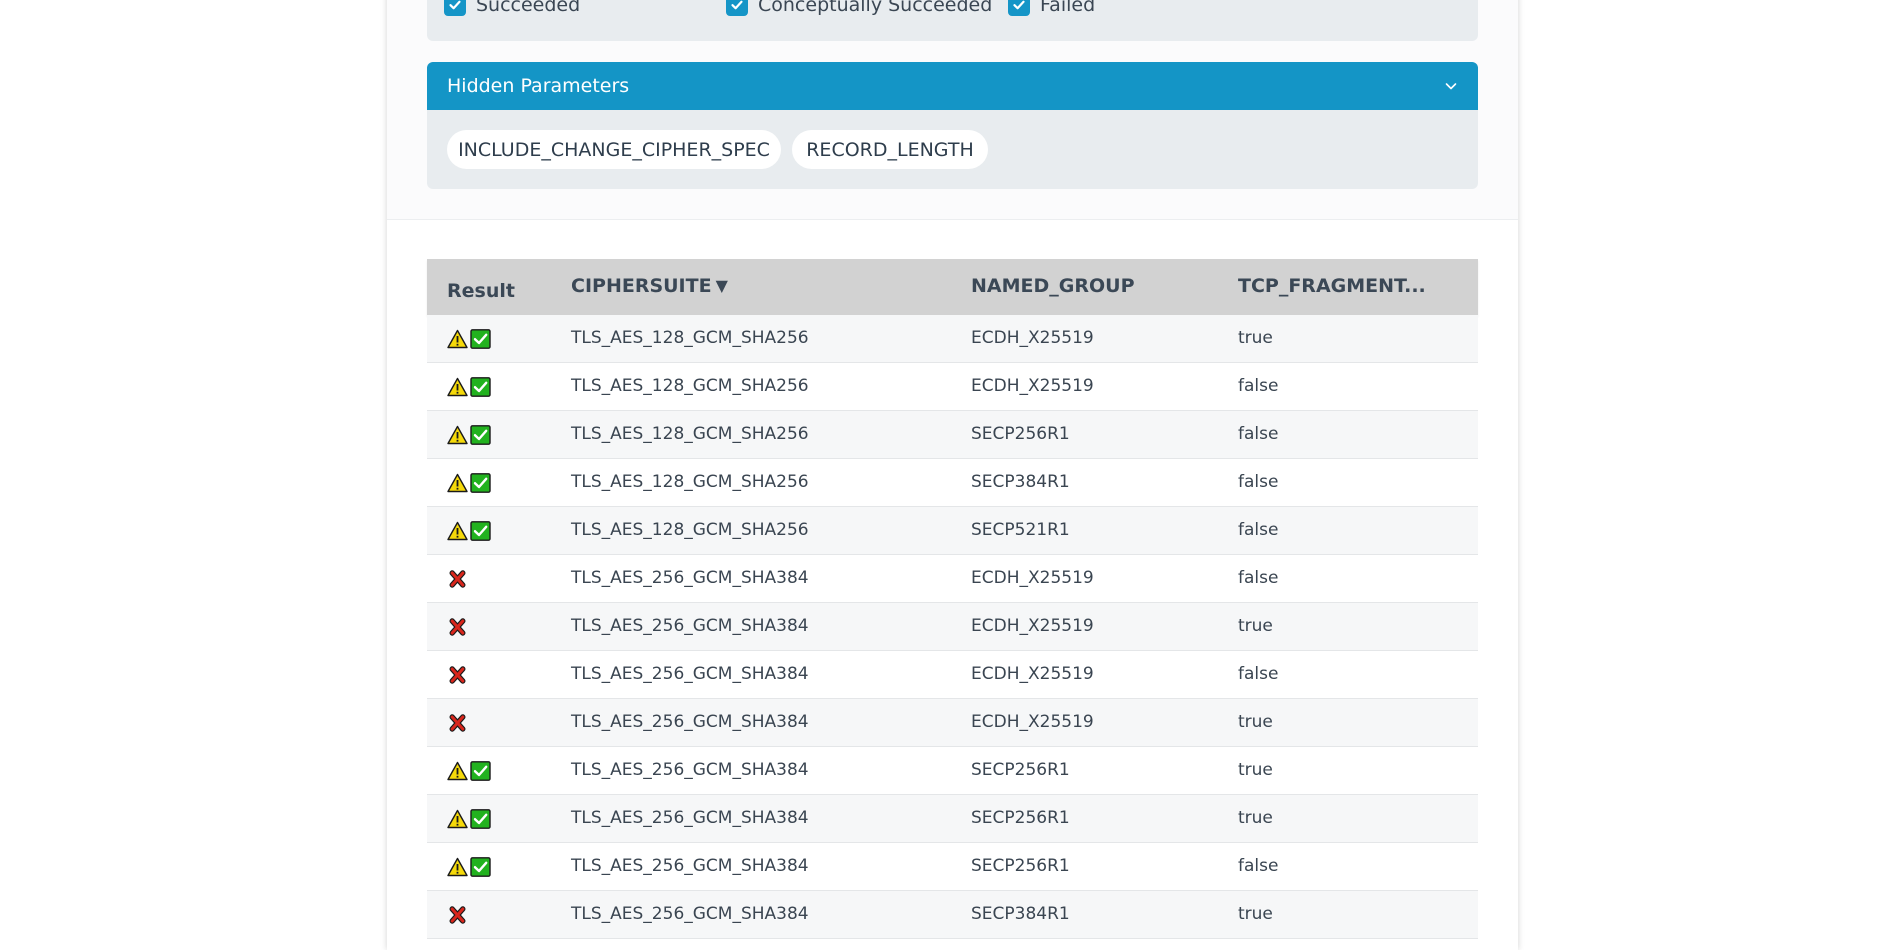 The width and height of the screenshot is (1903, 950). What do you see at coordinates (952, 86) in the screenshot?
I see `hidden-parameters-header: Hidden Parameters` at bounding box center [952, 86].